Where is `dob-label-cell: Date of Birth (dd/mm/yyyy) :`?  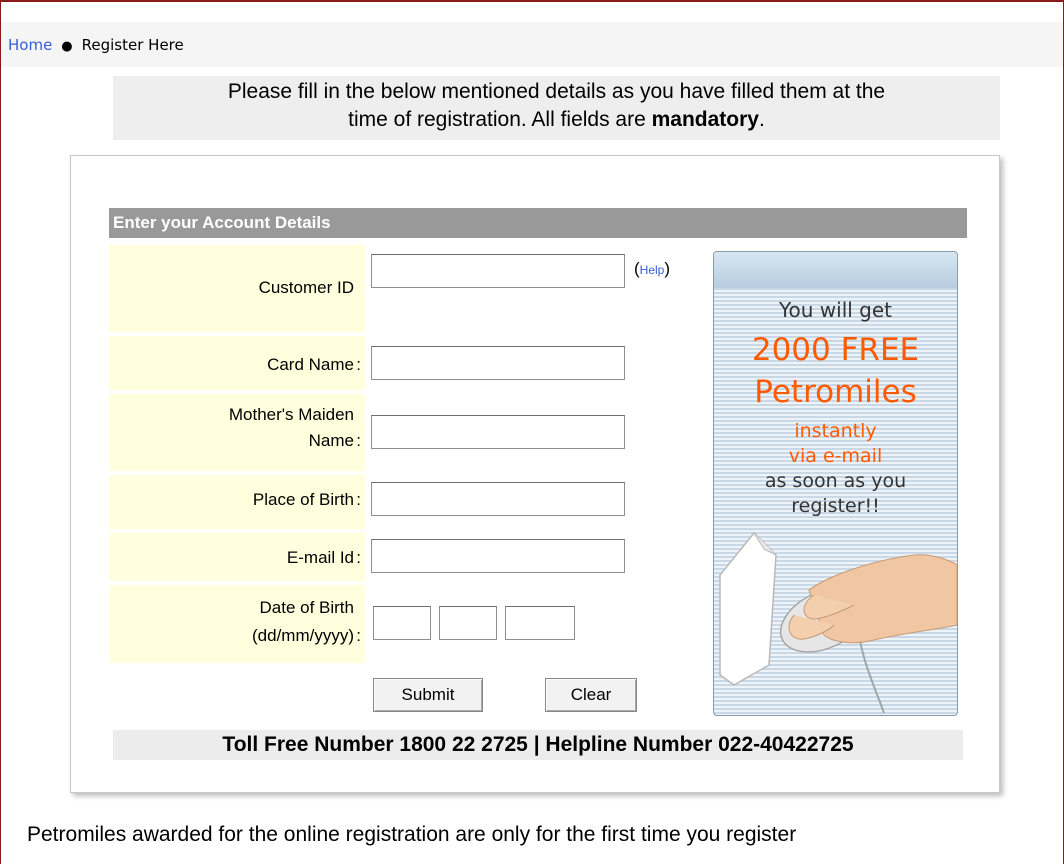
dob-label-cell: Date of Birth (dd/mm/yyyy) : is located at coordinates (237, 624).